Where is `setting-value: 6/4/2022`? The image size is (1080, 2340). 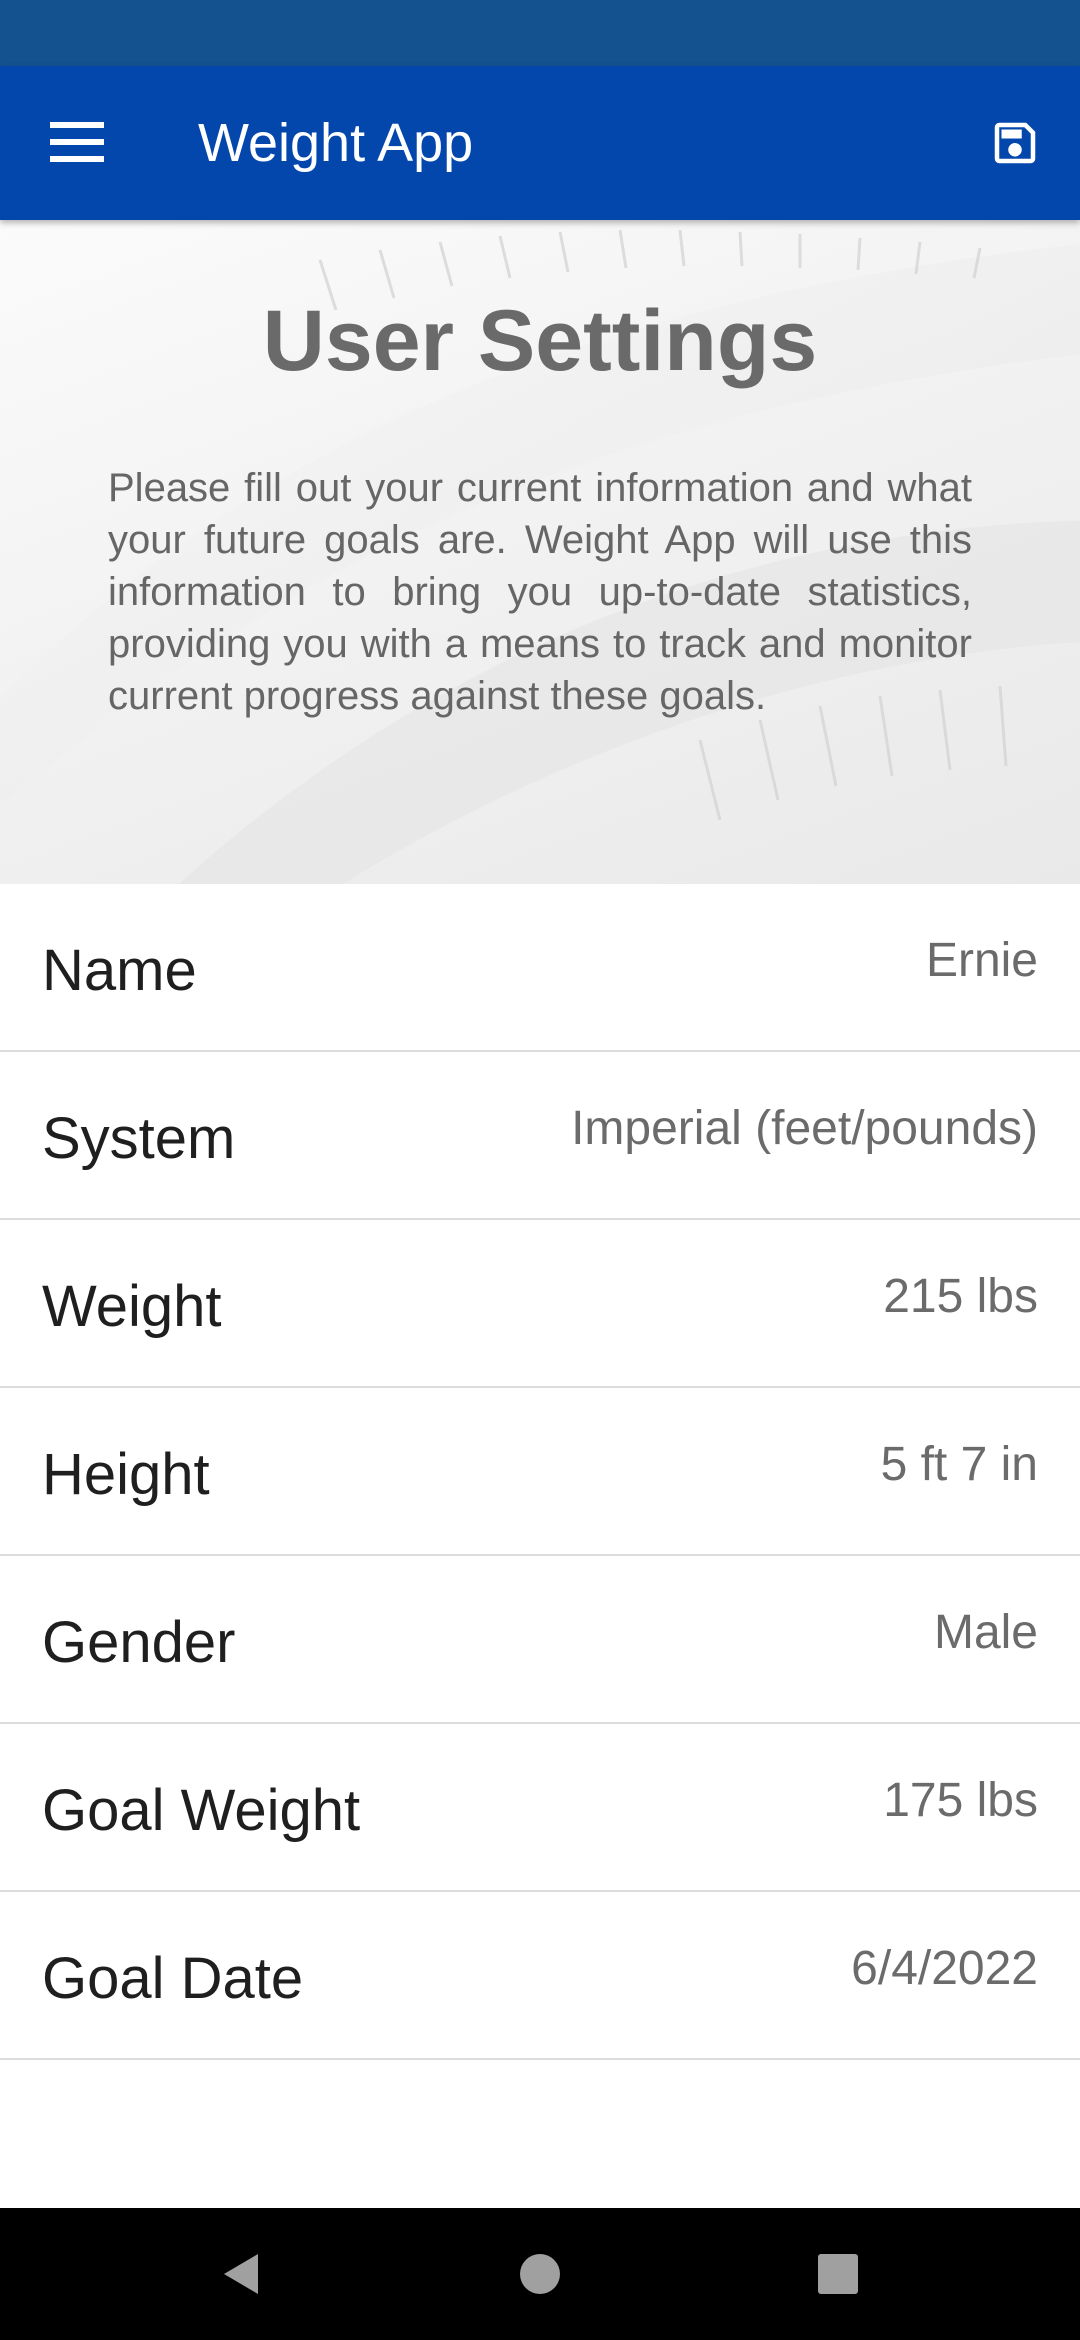 setting-value: 6/4/2022 is located at coordinates (944, 1968).